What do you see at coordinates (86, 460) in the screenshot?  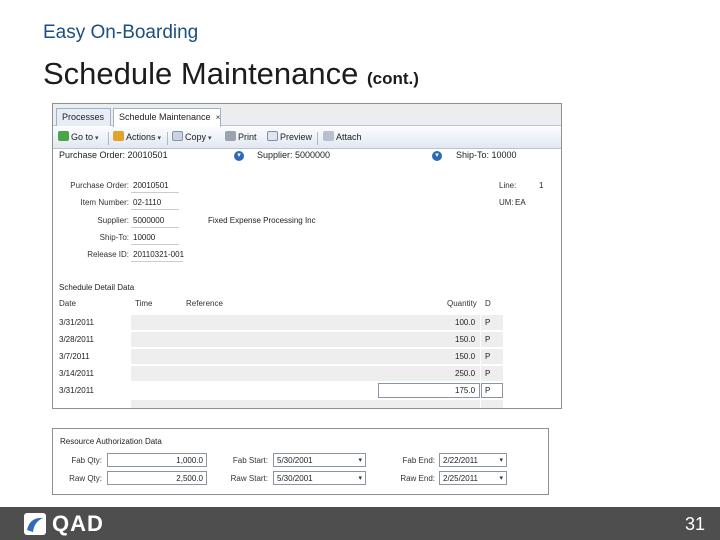 I see `fab-qty-label: Fab Qty:` at bounding box center [86, 460].